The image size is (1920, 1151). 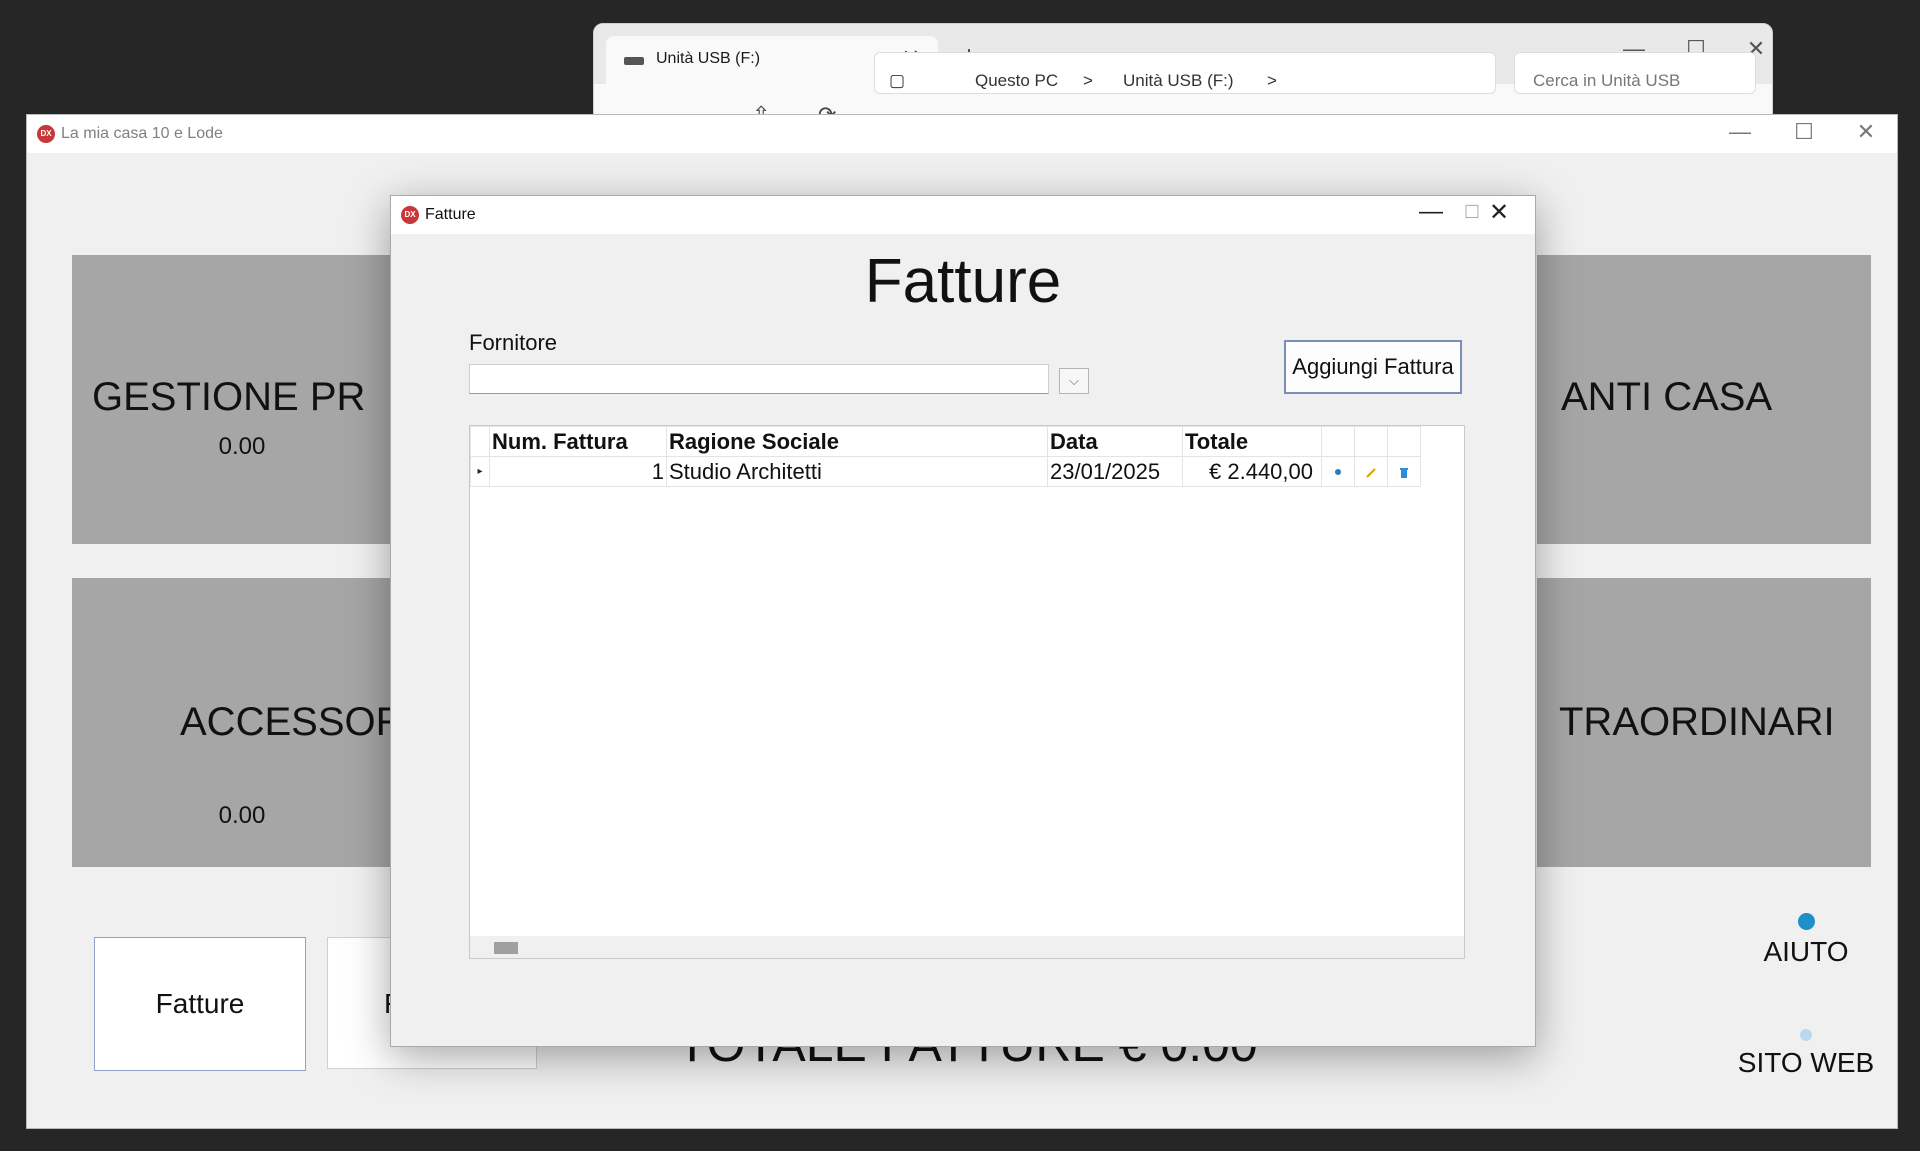 I want to click on aiuto-label: AIUTO, so click(x=1806, y=951).